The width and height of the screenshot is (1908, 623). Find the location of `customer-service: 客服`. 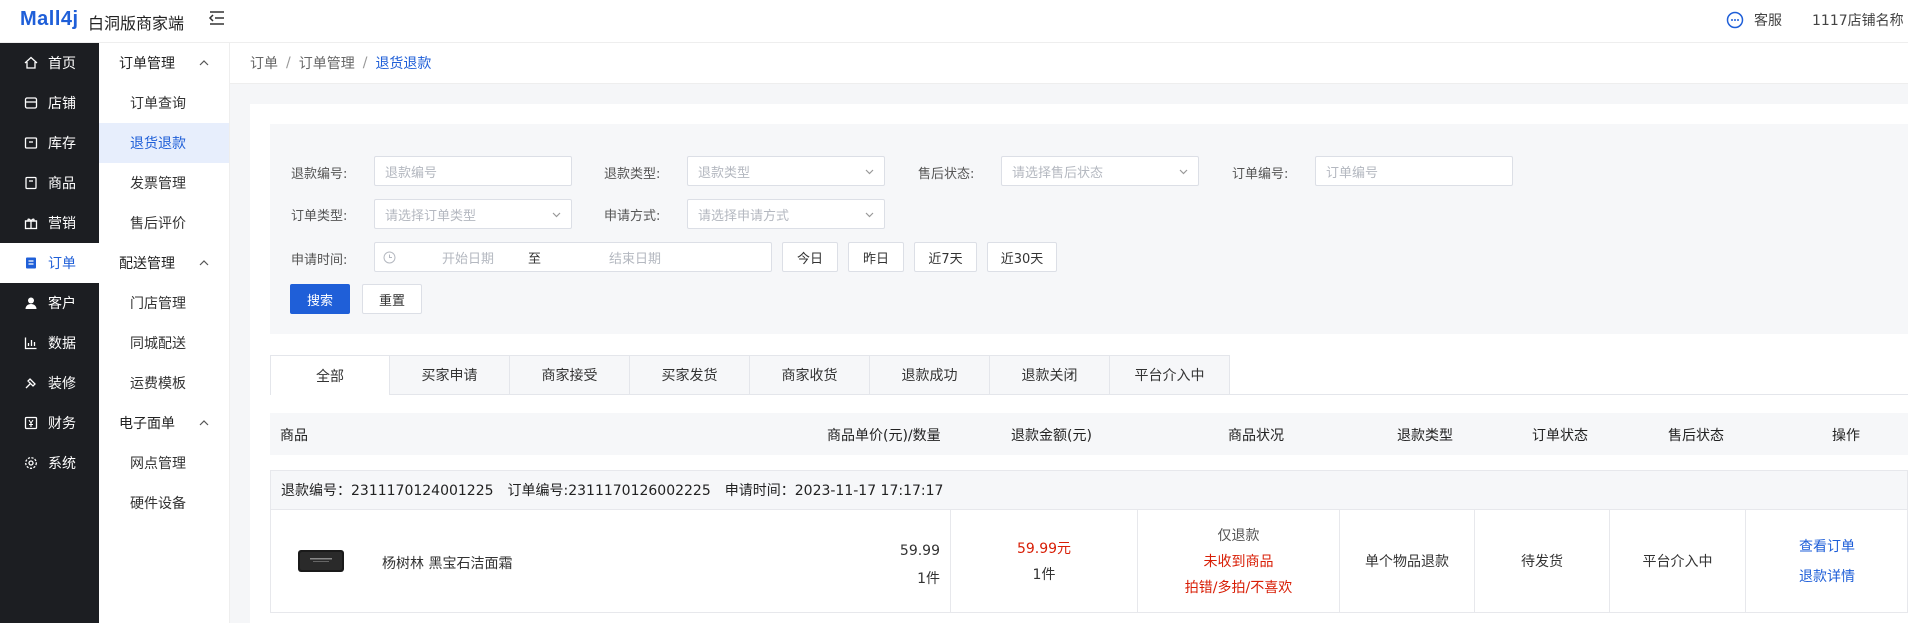

customer-service: 客服 is located at coordinates (1754, 20).